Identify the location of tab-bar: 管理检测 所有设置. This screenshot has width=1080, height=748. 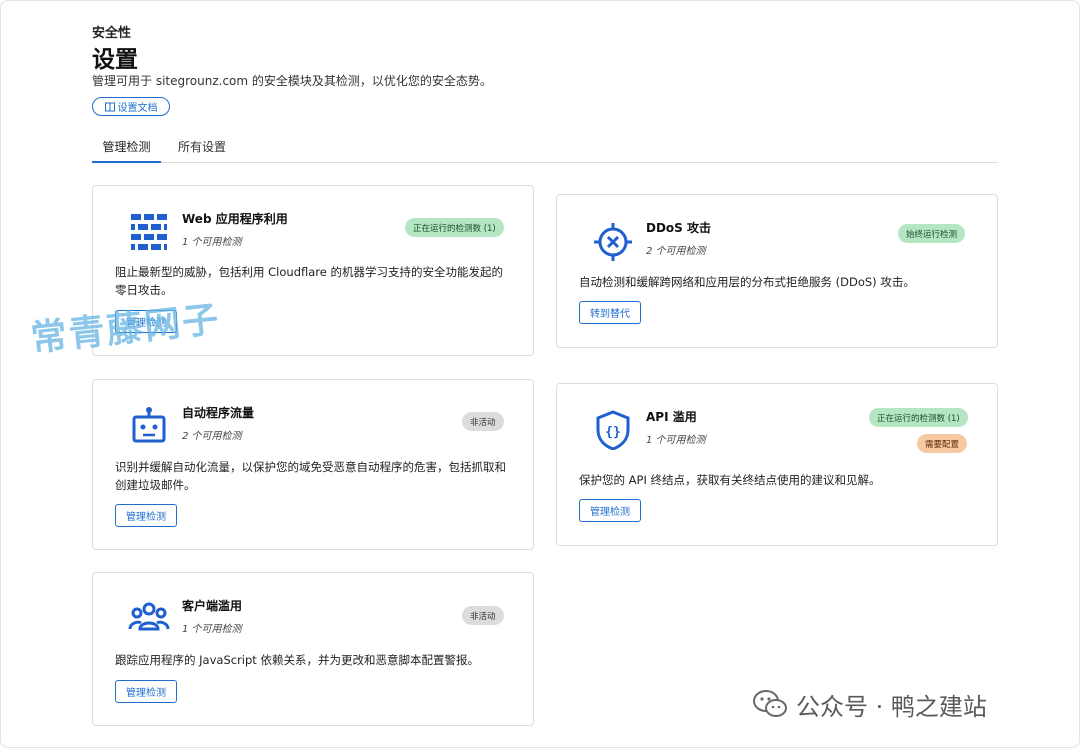
(545, 147).